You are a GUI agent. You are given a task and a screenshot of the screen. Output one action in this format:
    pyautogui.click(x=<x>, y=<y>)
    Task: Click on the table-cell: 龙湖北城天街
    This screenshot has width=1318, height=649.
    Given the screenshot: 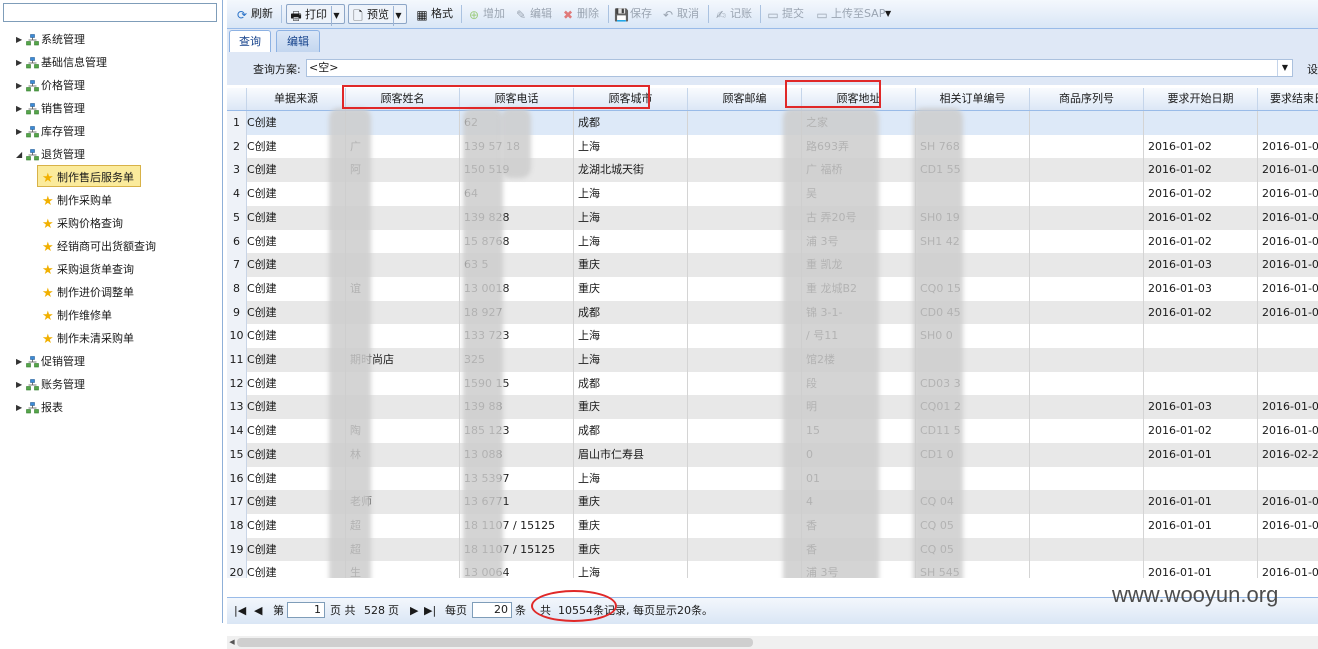 What is the action you would take?
    pyautogui.click(x=631, y=170)
    